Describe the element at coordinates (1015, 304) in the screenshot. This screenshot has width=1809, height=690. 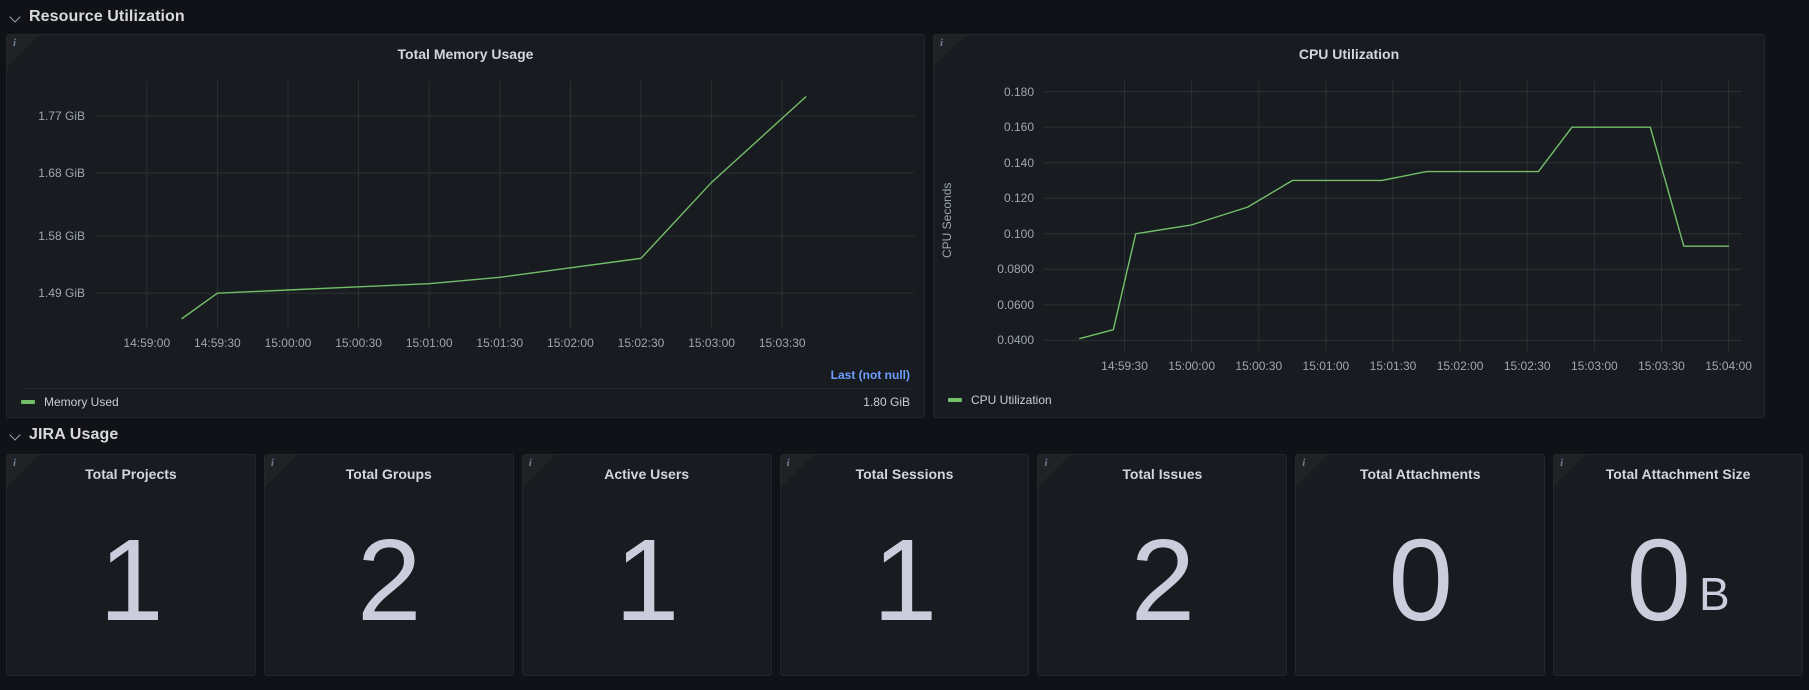
I see `y-axis-tick-label: 0.0600` at that location.